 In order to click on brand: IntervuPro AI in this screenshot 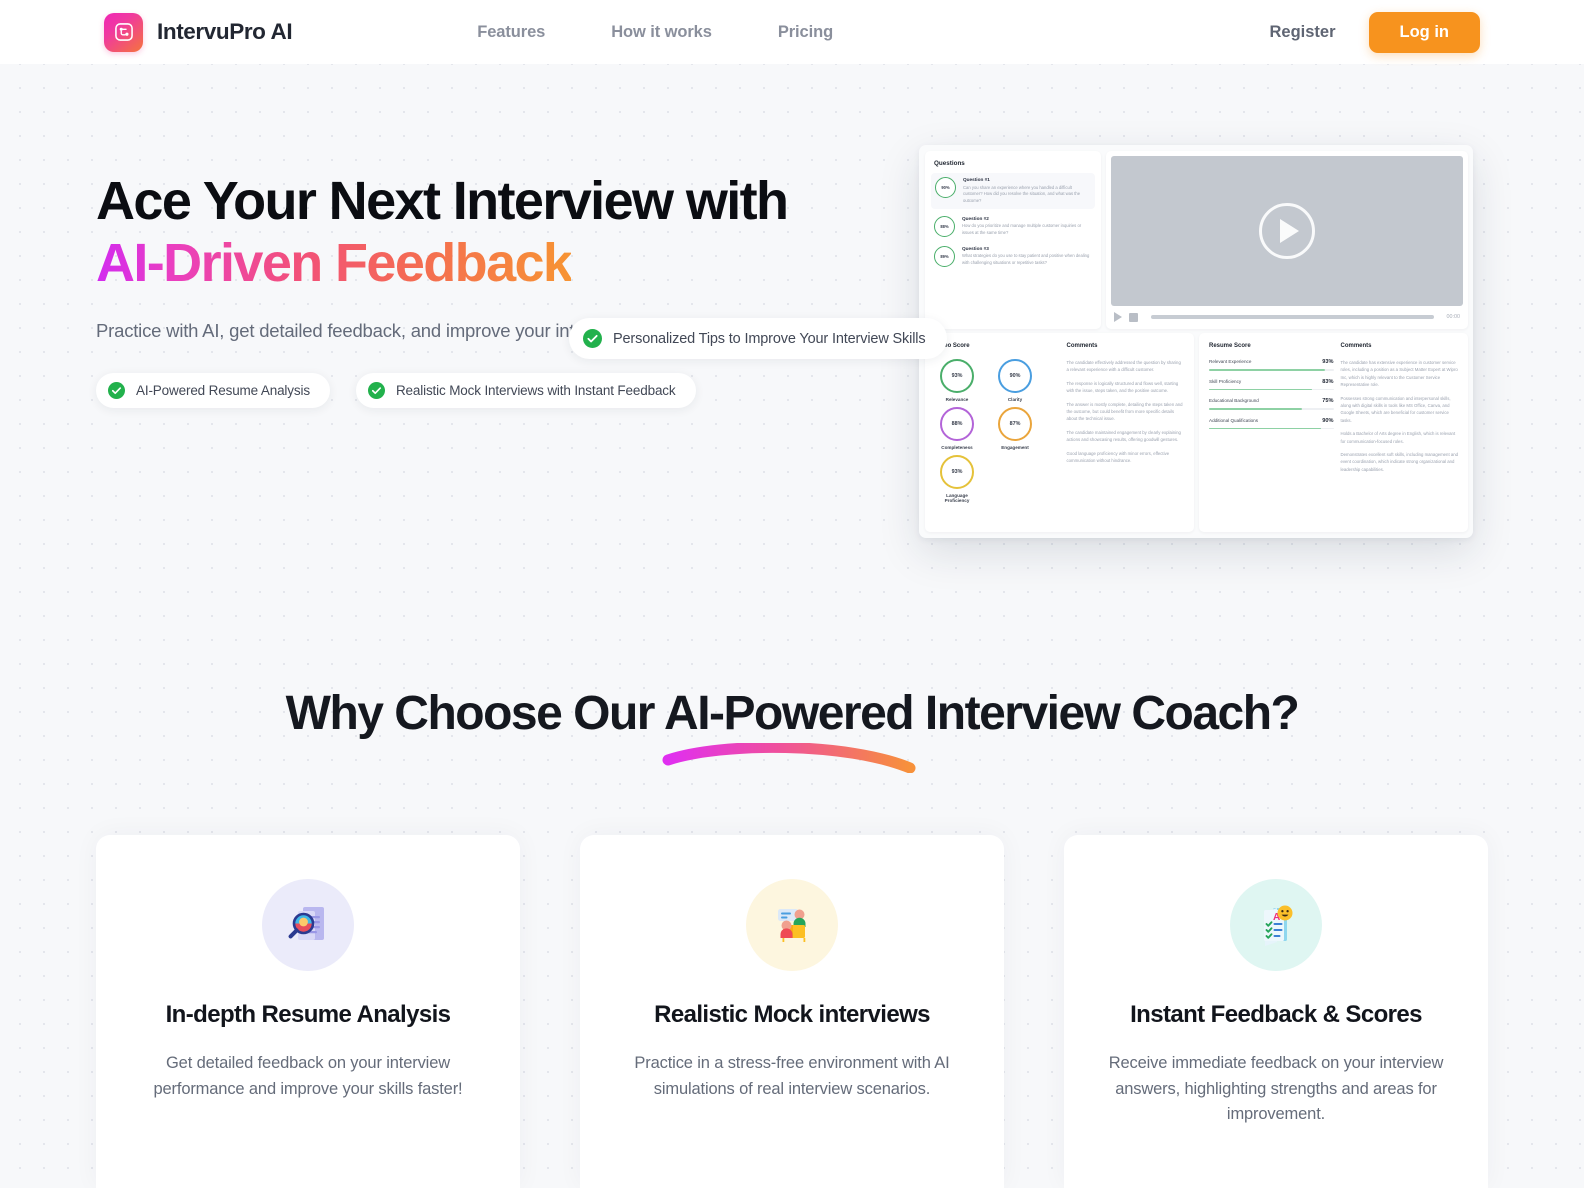, I will do `click(198, 32)`.